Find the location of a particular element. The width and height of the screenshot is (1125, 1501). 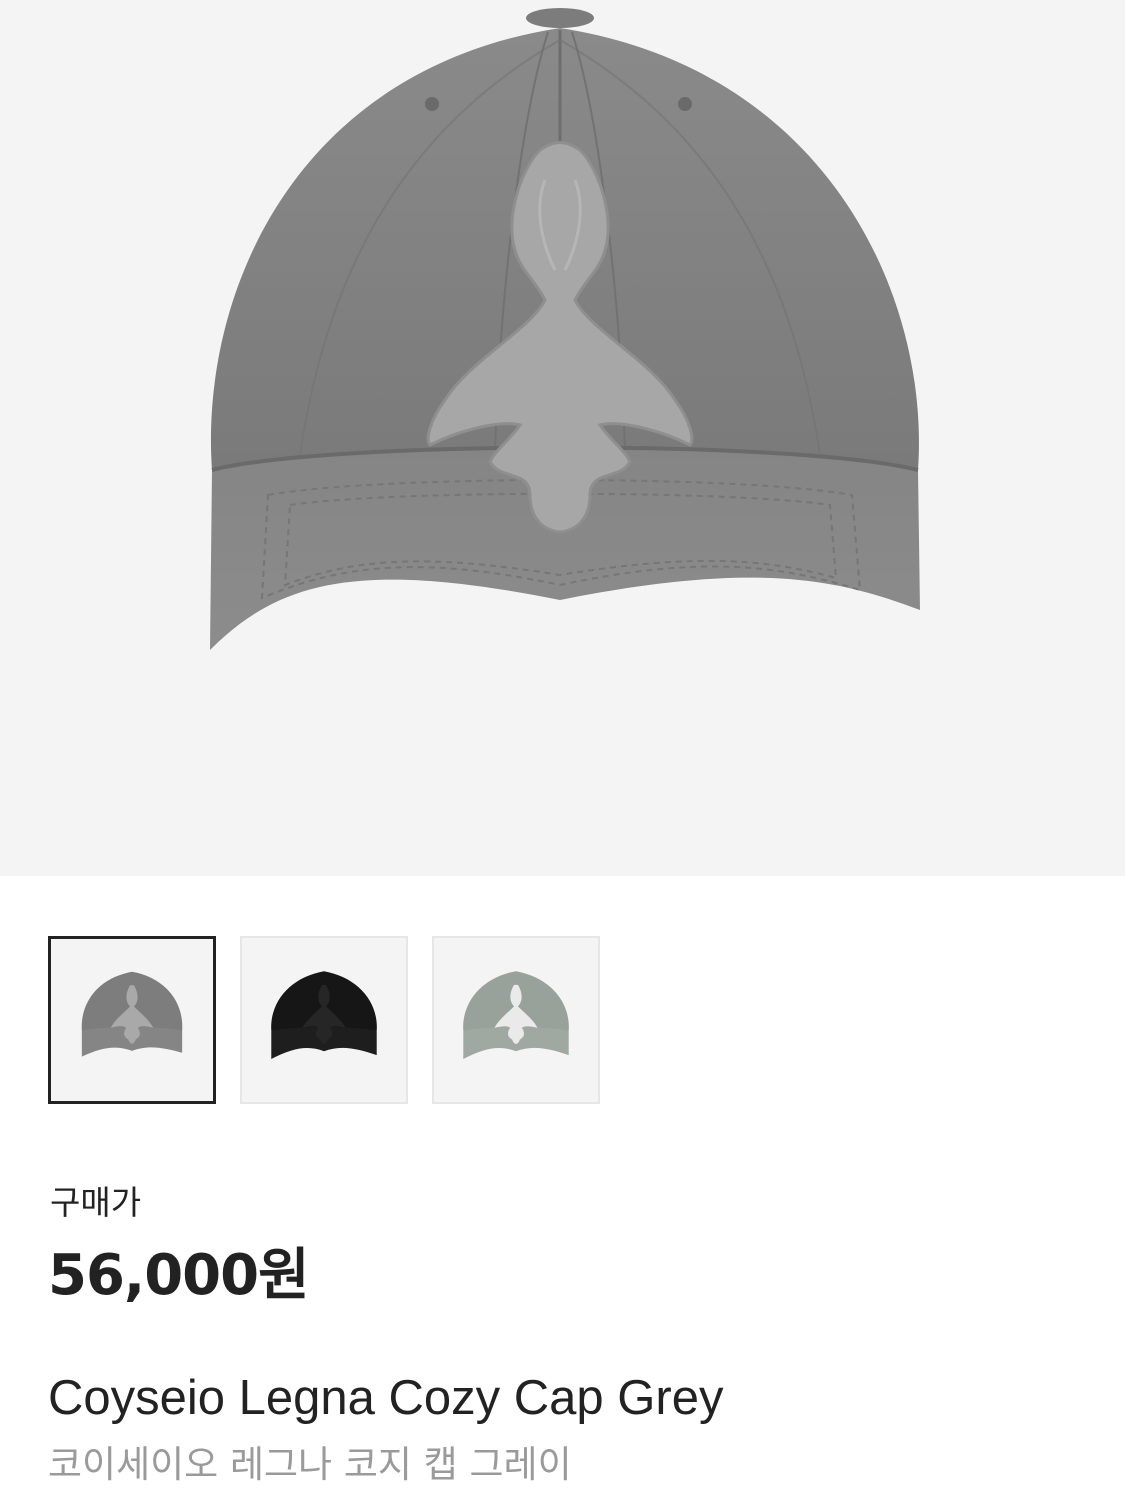

thumbnail-sage is located at coordinates (516, 1020).